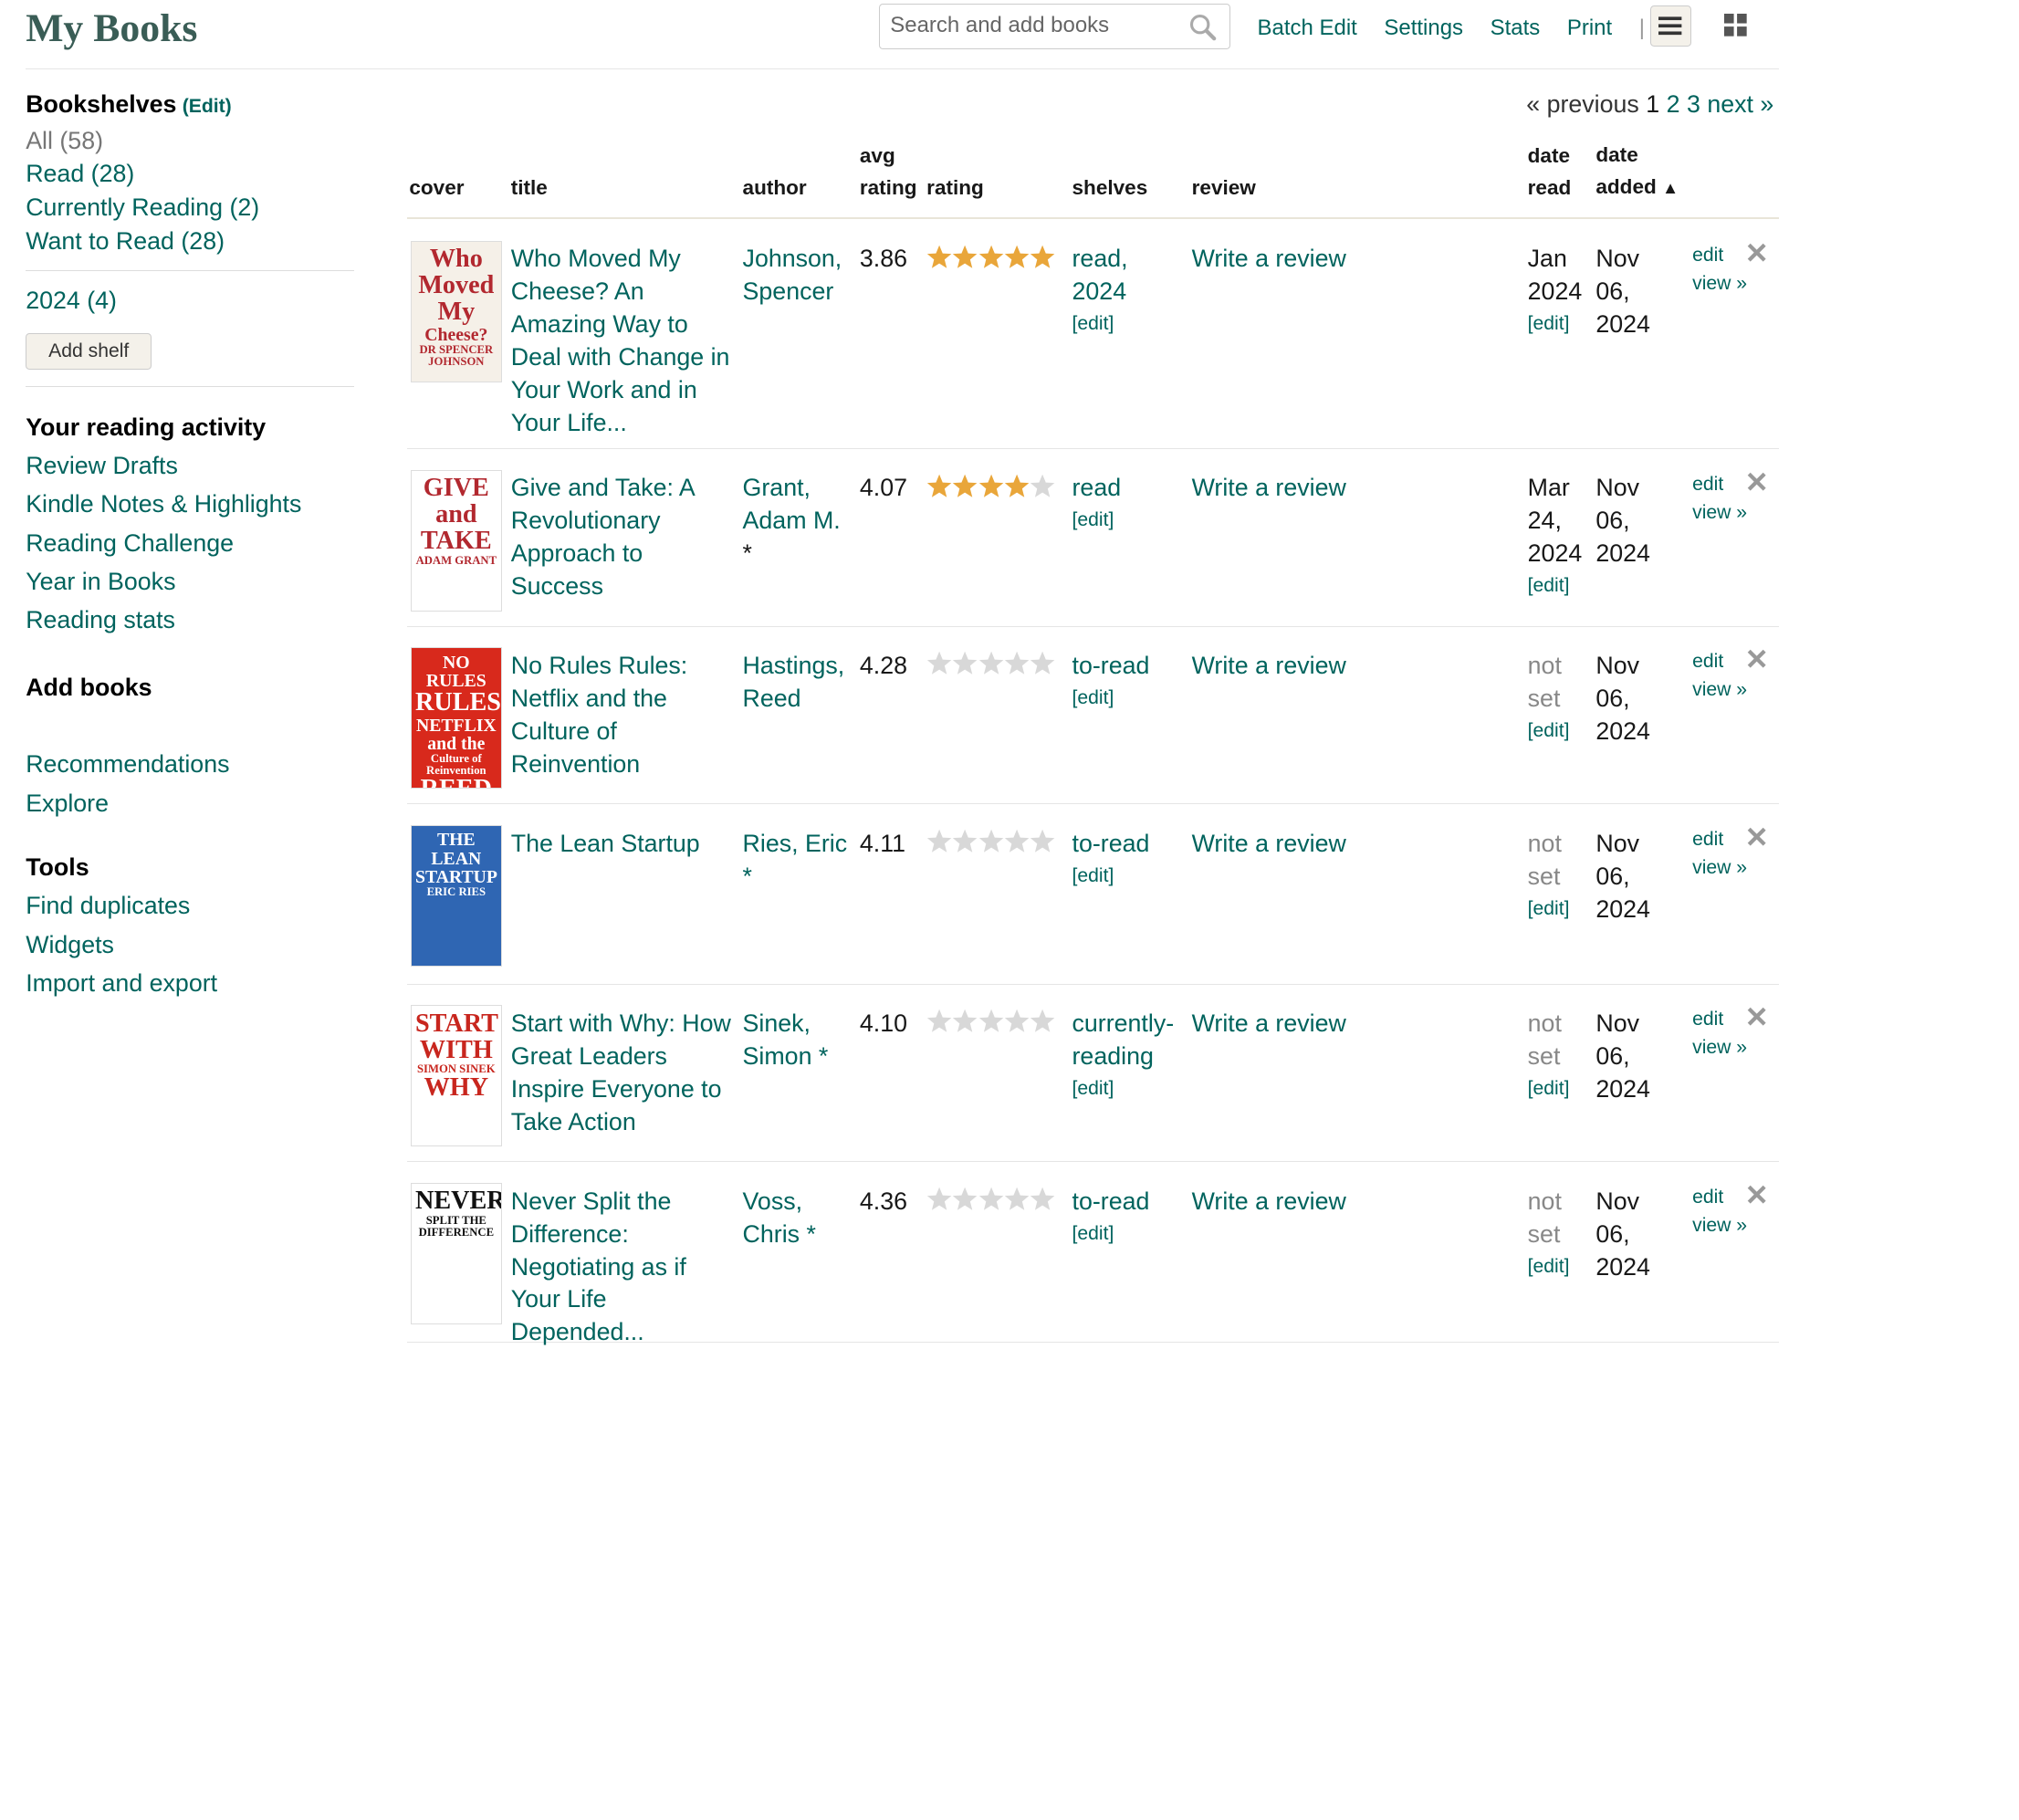  What do you see at coordinates (190, 906) in the screenshot?
I see `find-duplicates-link: Find duplicates` at bounding box center [190, 906].